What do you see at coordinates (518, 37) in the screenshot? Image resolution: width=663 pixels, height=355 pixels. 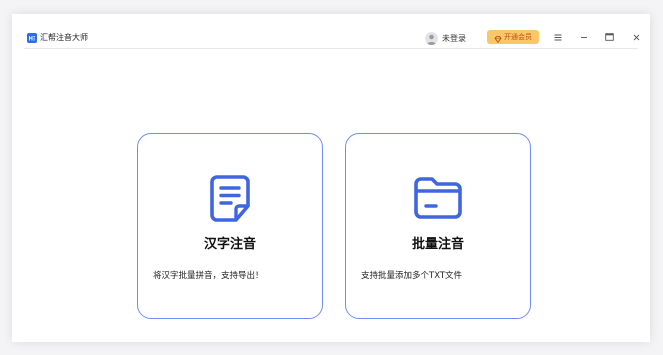 I see `vip-label: 开通会员` at bounding box center [518, 37].